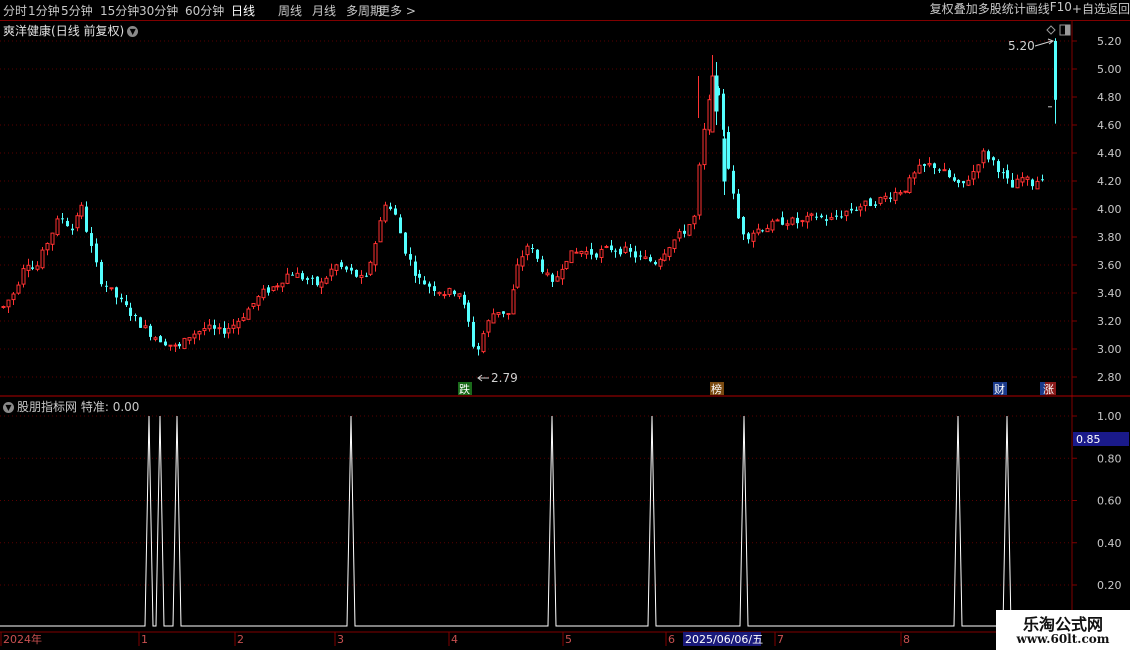 Image resolution: width=1130 pixels, height=650 pixels. I want to click on svg-text: 跌, so click(464, 389).